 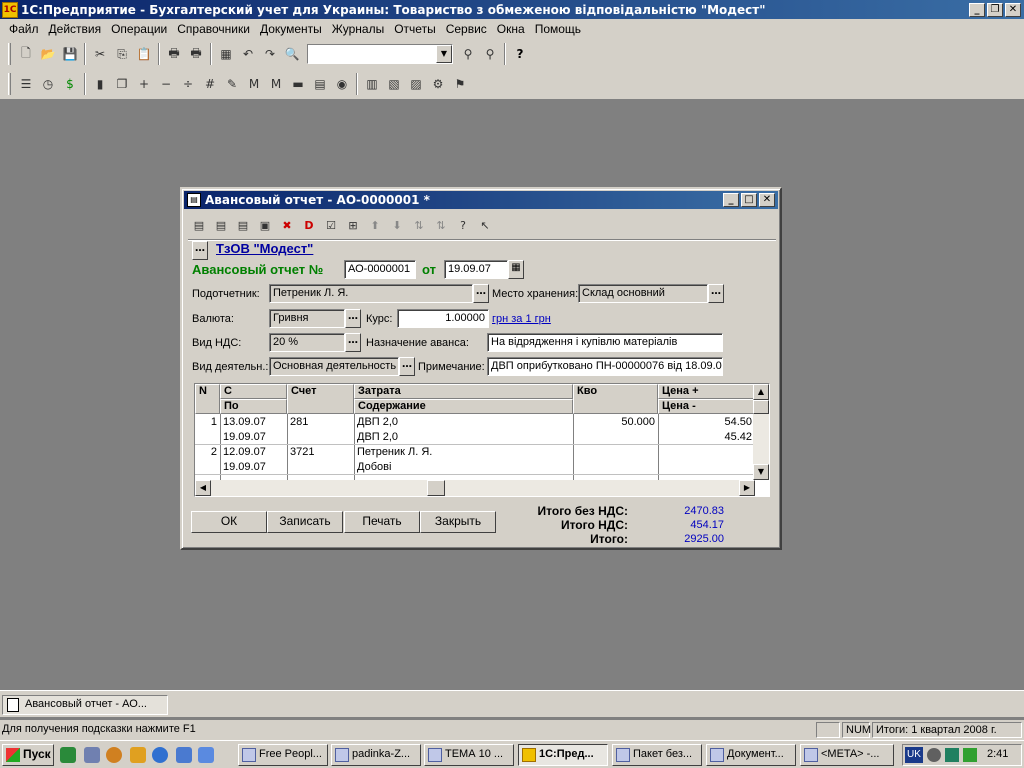 I want to click on minus-icon: −, so click(x=166, y=84).